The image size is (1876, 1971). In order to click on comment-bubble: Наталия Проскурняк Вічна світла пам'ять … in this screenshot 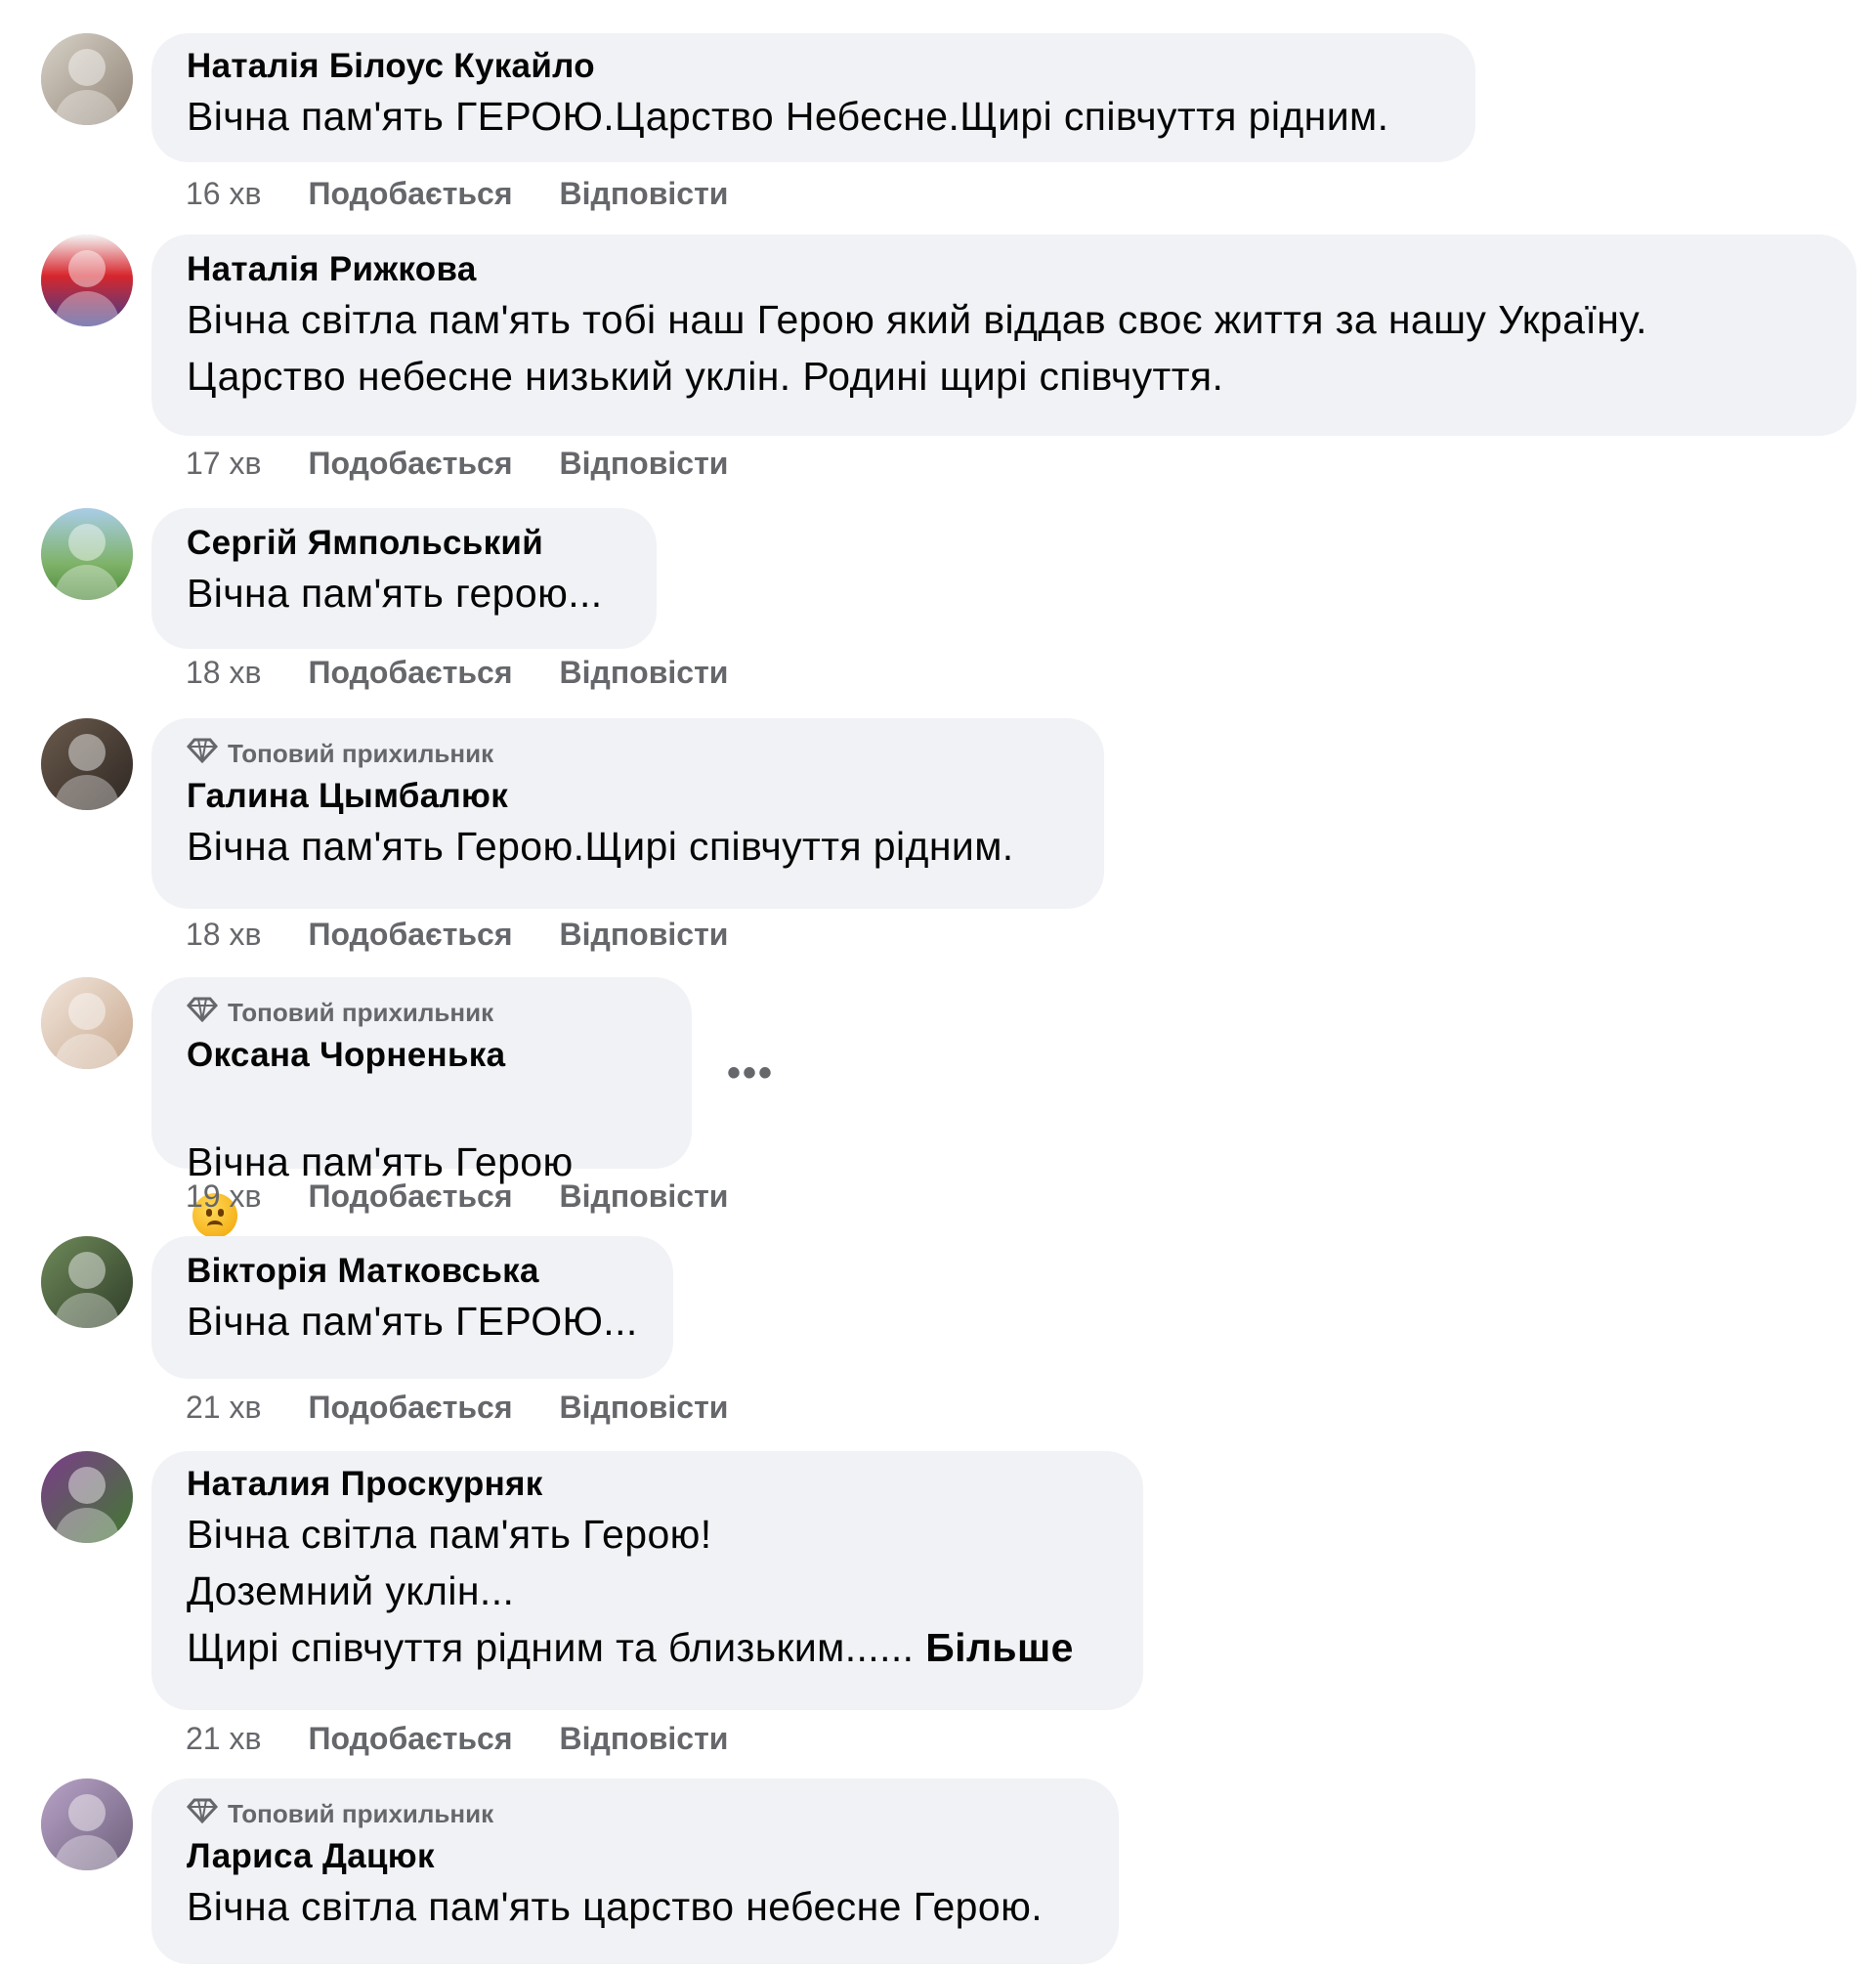, I will do `click(647, 1580)`.